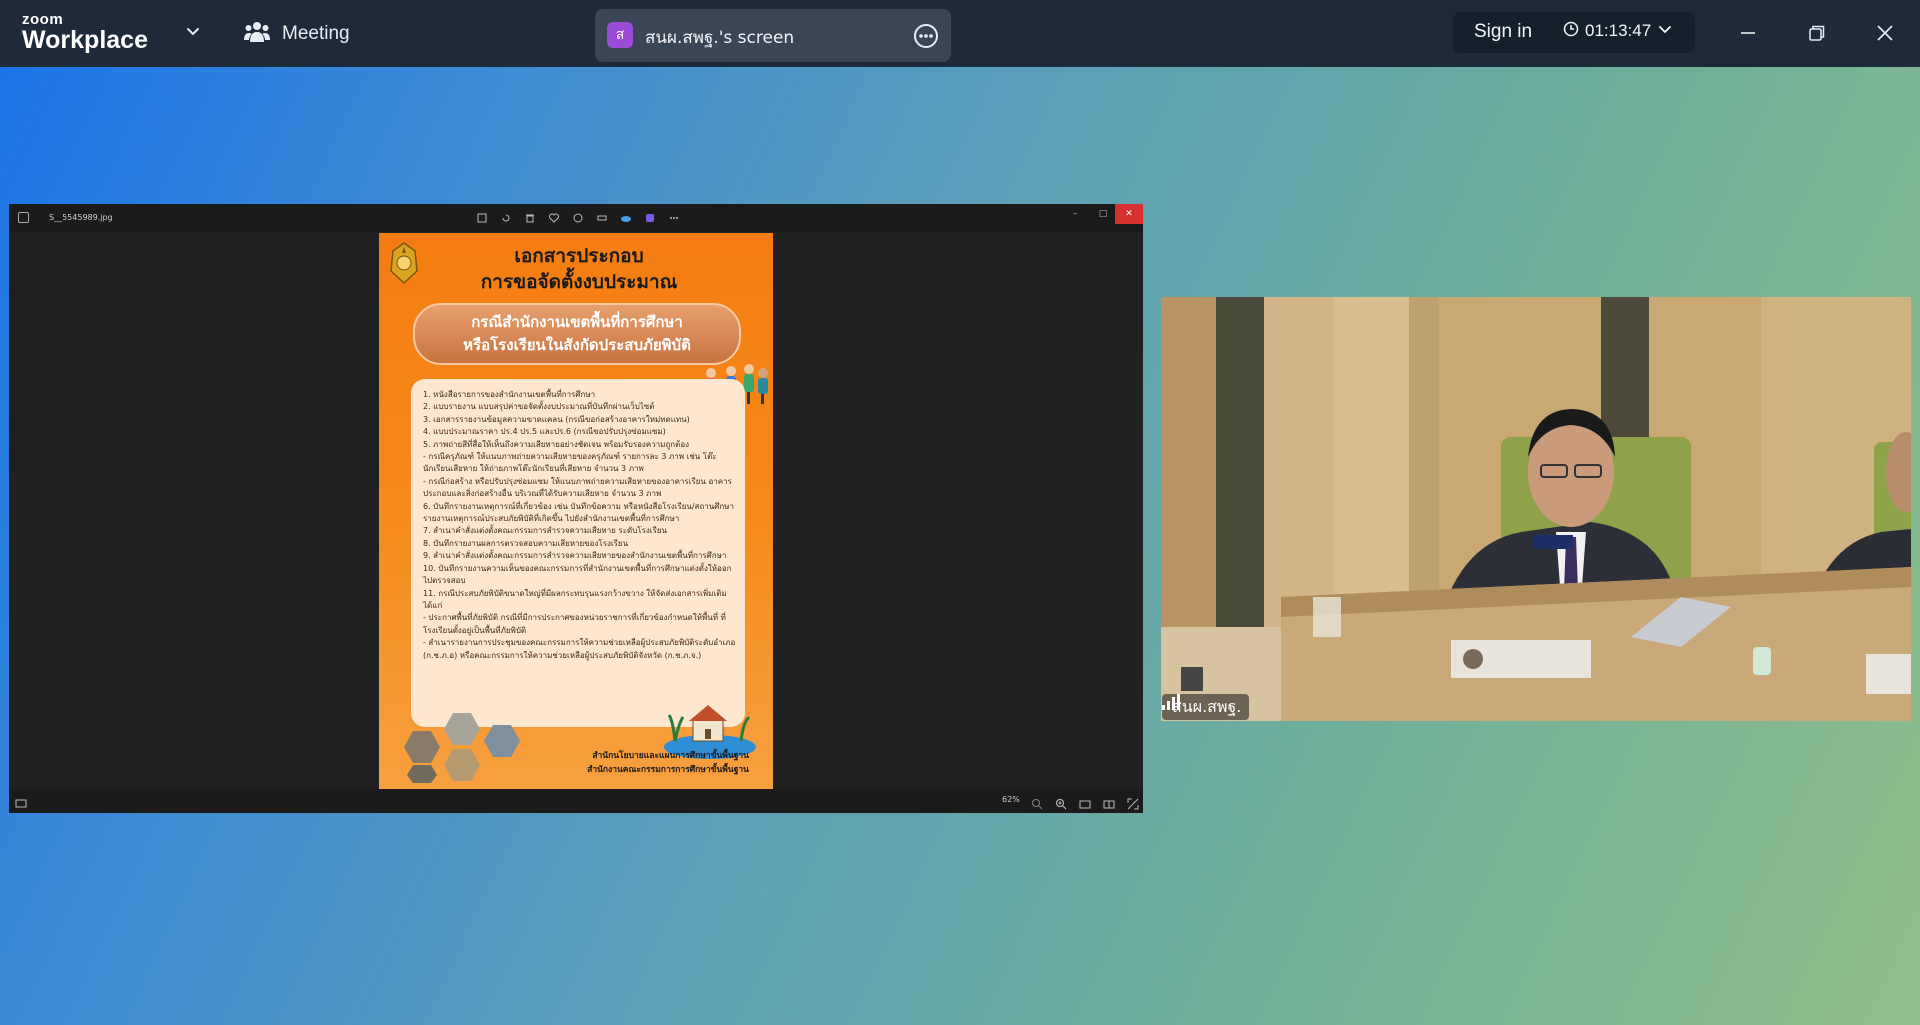 The image size is (1920, 1025). I want to click on edit-icon, so click(482, 218).